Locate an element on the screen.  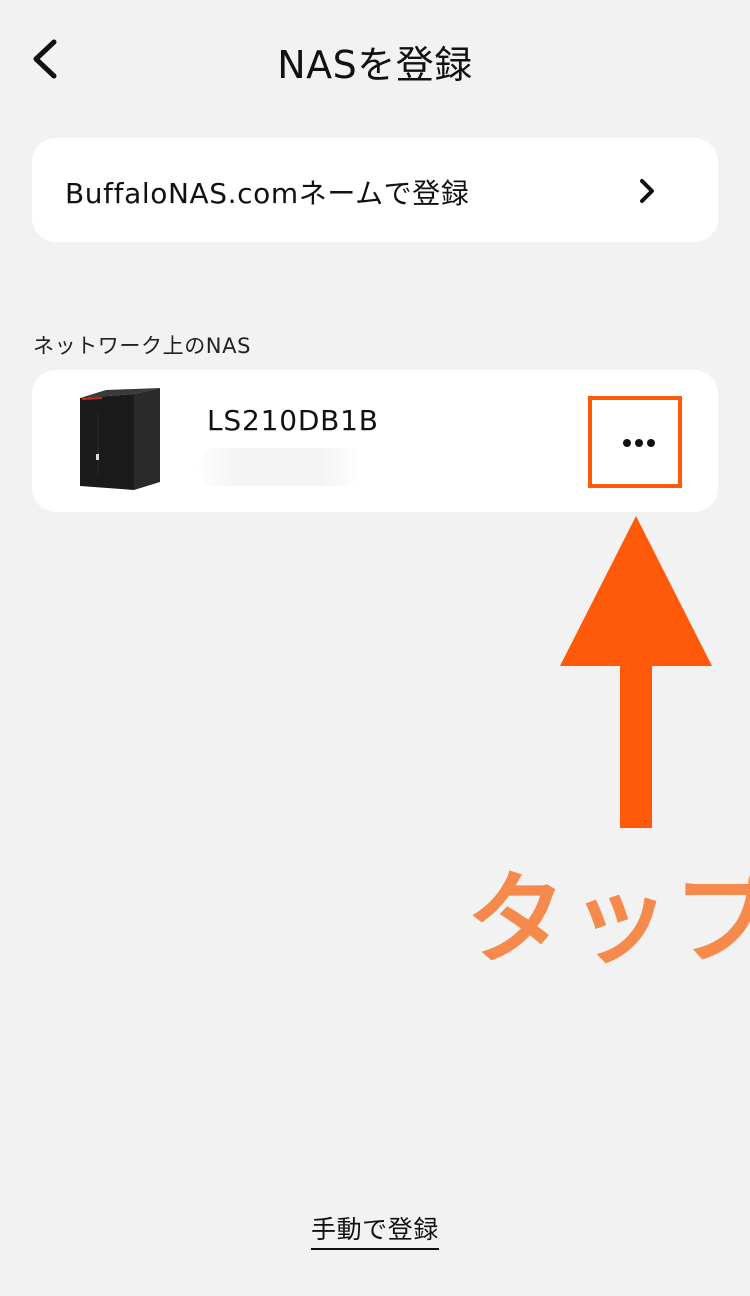
more-horizontal-icon is located at coordinates (639, 443).